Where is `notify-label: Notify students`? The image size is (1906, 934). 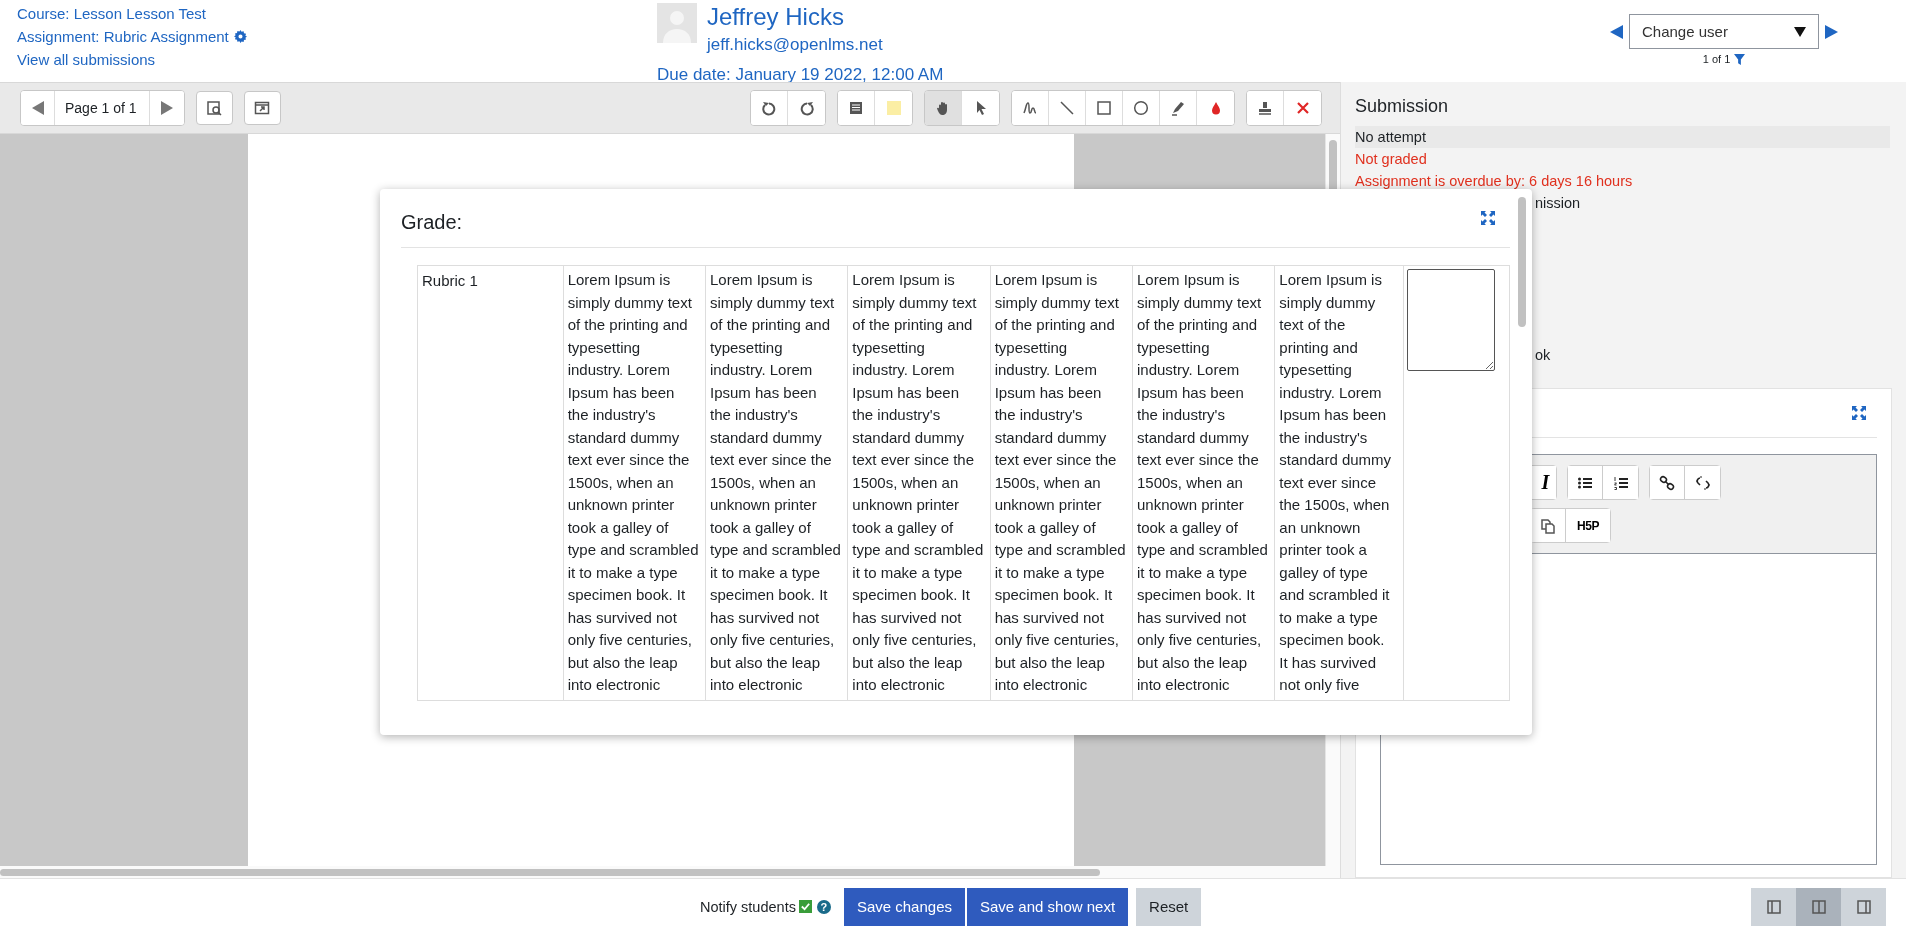
notify-label: Notify students is located at coordinates (748, 906).